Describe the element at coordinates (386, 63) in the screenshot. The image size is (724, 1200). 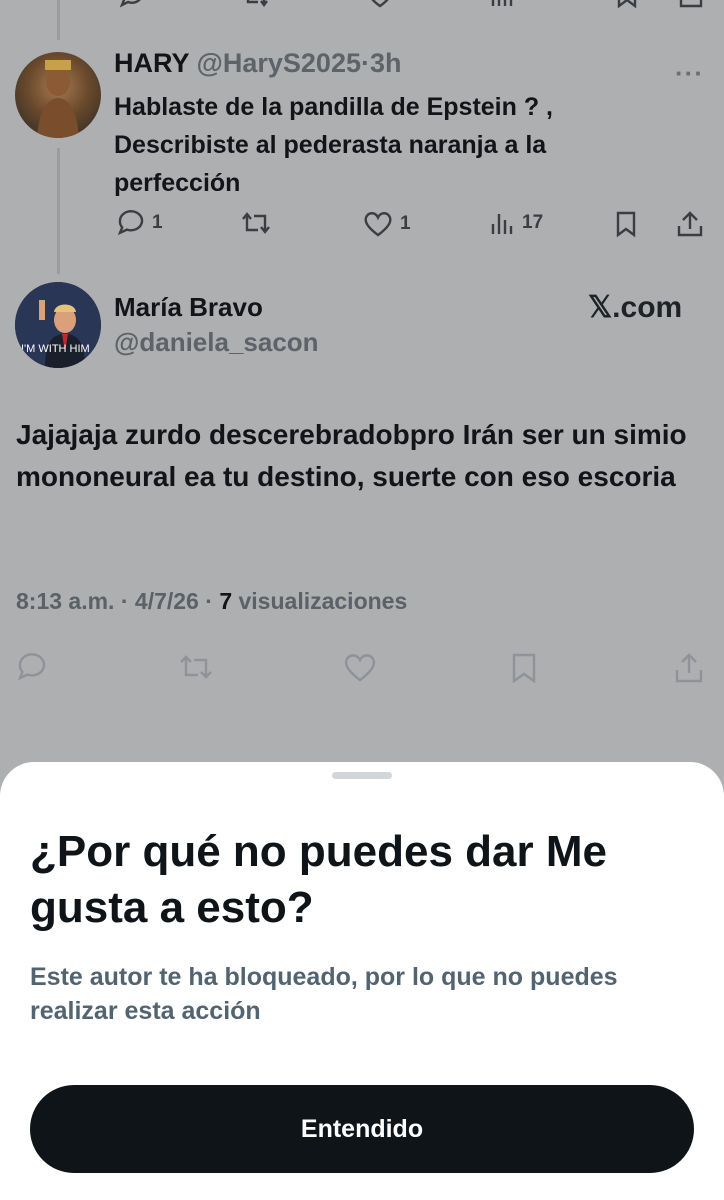
I see `reply-time: 3h` at that location.